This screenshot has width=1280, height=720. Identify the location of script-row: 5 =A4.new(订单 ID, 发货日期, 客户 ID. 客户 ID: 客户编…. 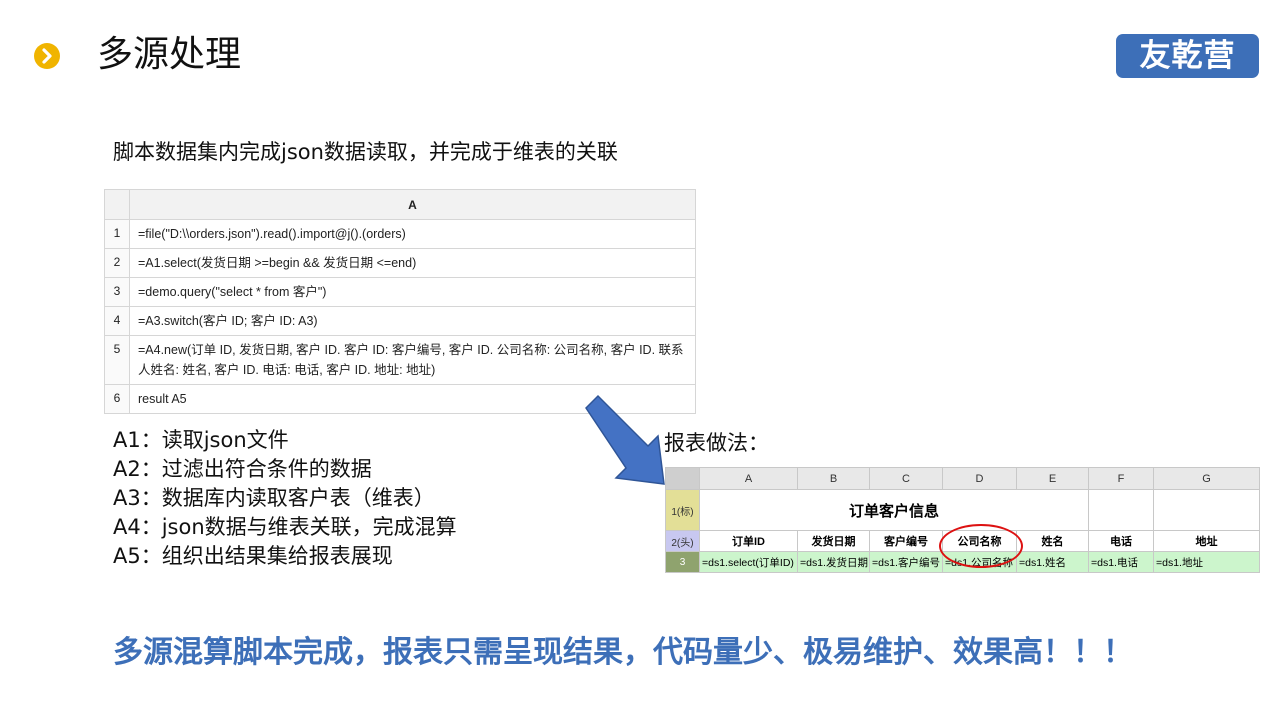
(400, 360).